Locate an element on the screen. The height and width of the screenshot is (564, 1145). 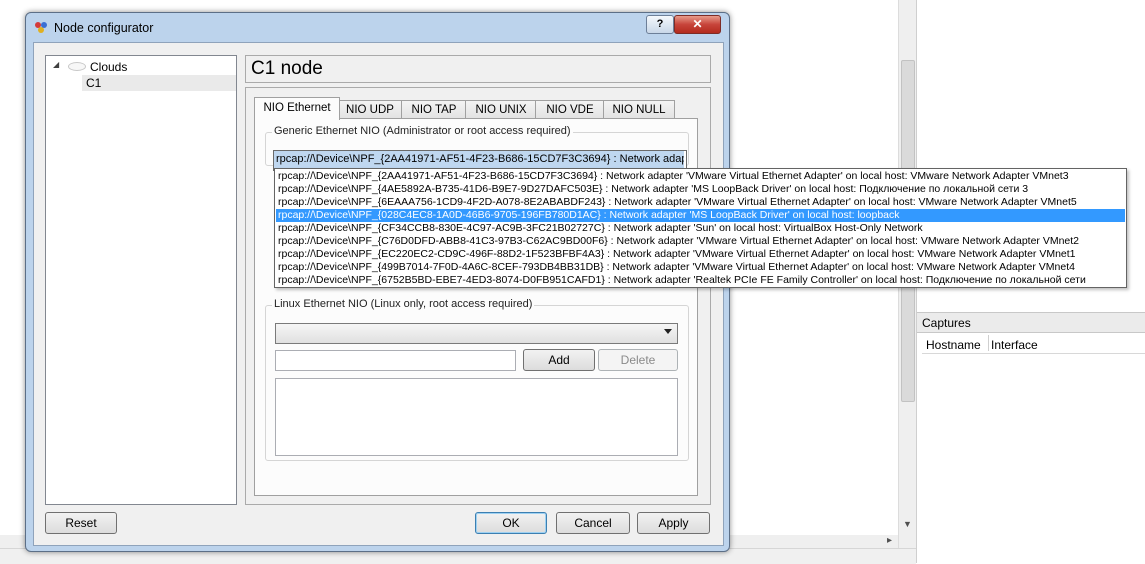
add-button: Add is located at coordinates (559, 360).